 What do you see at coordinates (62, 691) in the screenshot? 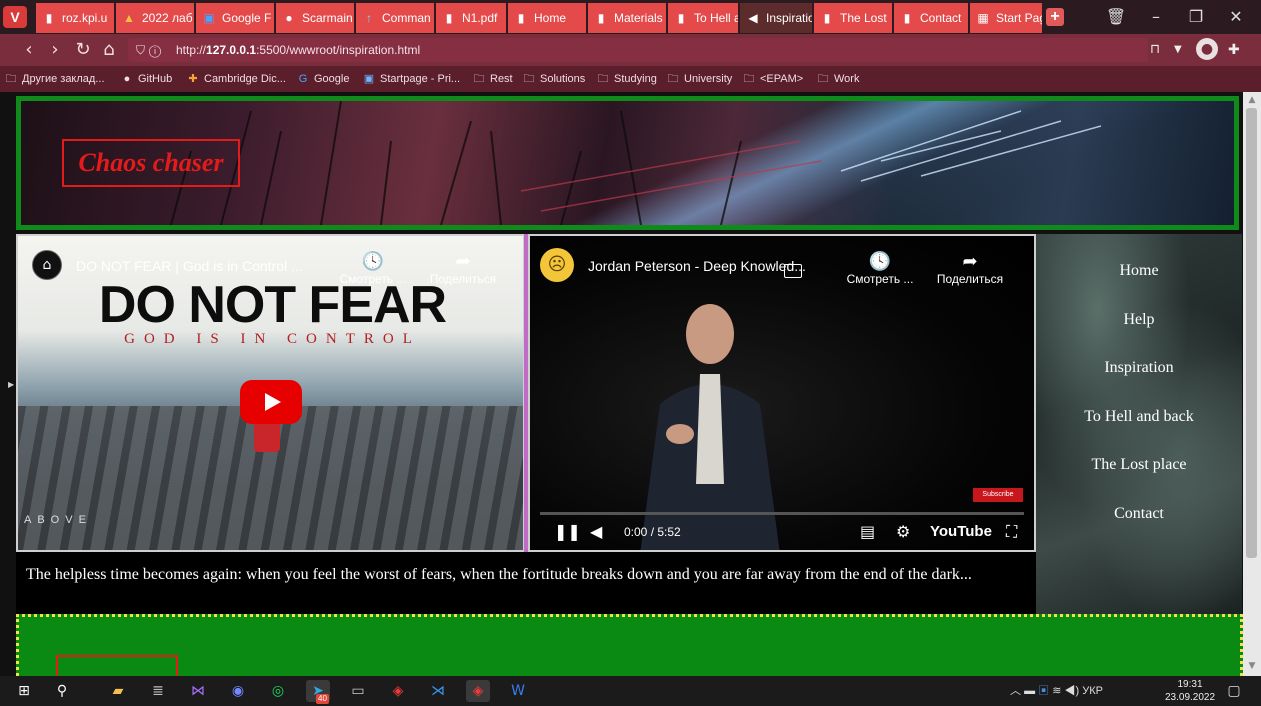
I see `search-icon: ⚲` at bounding box center [62, 691].